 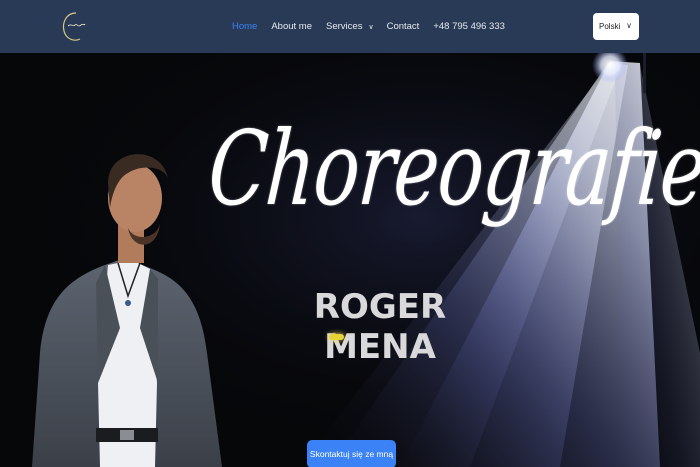 What do you see at coordinates (380, 327) in the screenshot?
I see `hero-name: ROGER MENA` at bounding box center [380, 327].